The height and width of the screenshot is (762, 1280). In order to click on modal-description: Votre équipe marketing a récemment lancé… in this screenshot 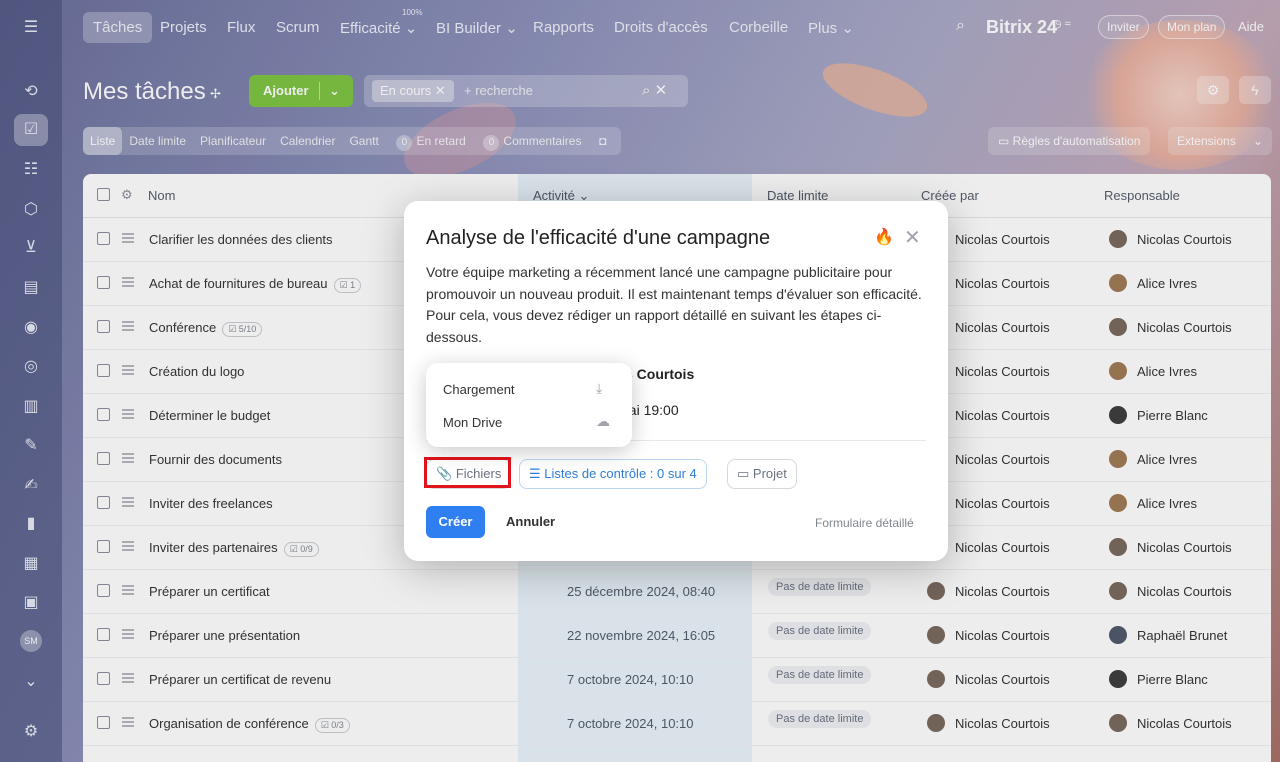, I will do `click(676, 305)`.